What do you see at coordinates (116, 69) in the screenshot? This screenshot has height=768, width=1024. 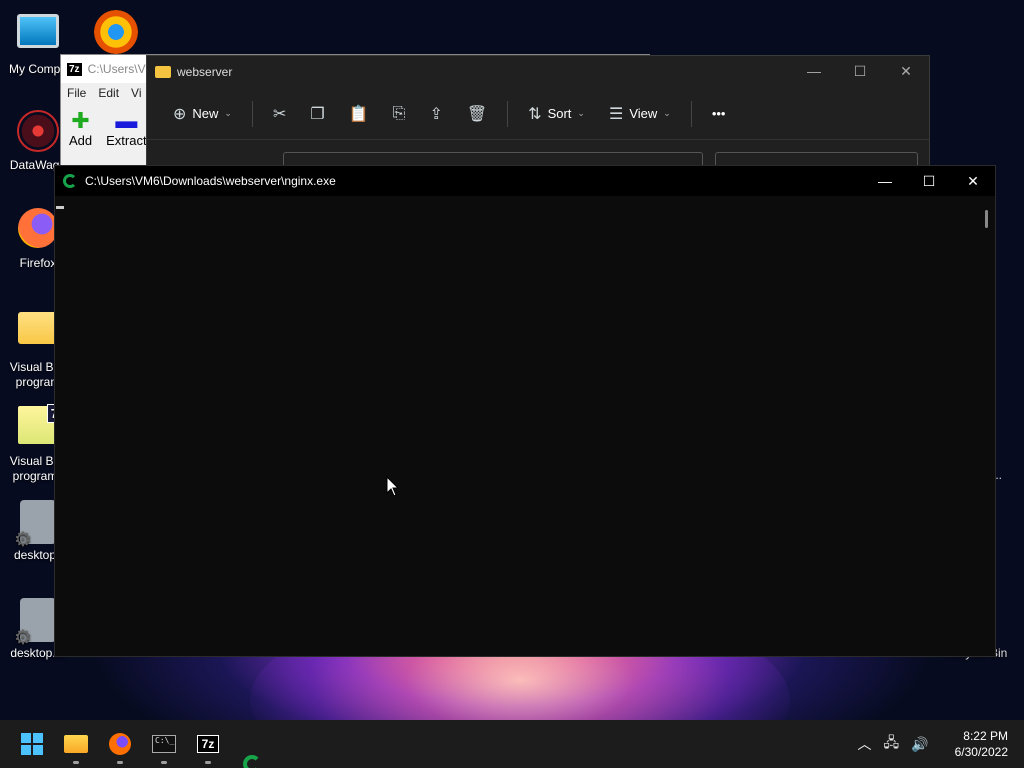 I see `sevenzip-title: C:\Users\V` at bounding box center [116, 69].